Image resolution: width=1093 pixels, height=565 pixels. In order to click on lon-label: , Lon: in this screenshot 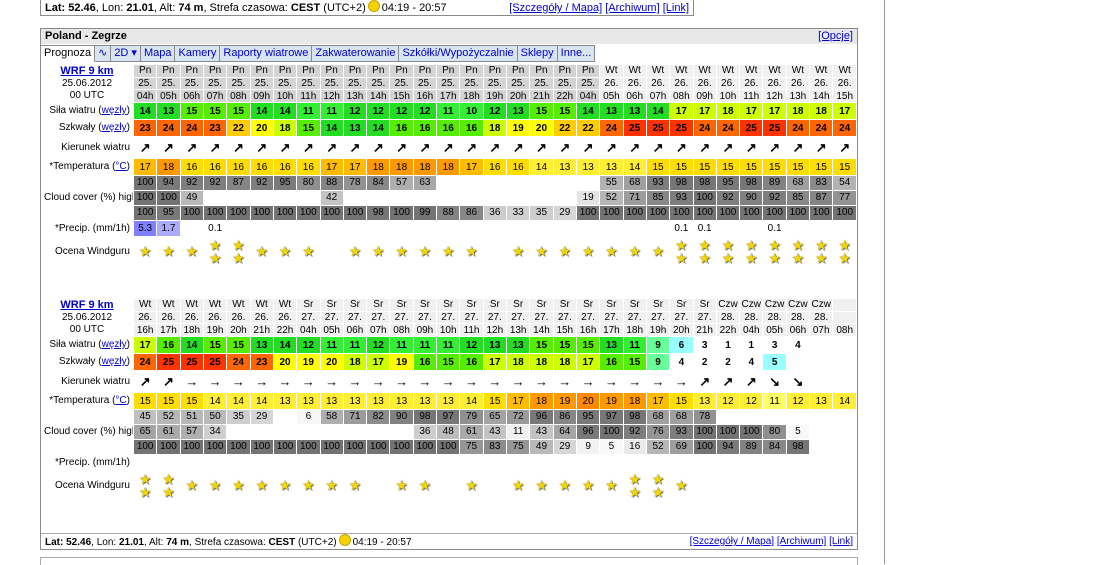, I will do `click(109, 8)`.